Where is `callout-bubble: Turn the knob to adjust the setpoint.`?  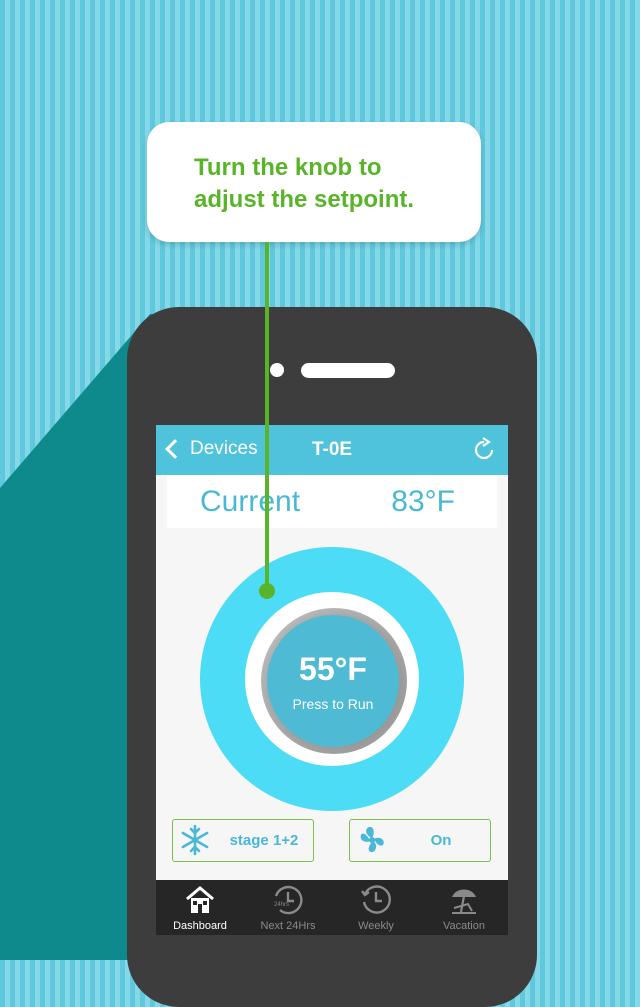 callout-bubble: Turn the knob to adjust the setpoint. is located at coordinates (314, 182).